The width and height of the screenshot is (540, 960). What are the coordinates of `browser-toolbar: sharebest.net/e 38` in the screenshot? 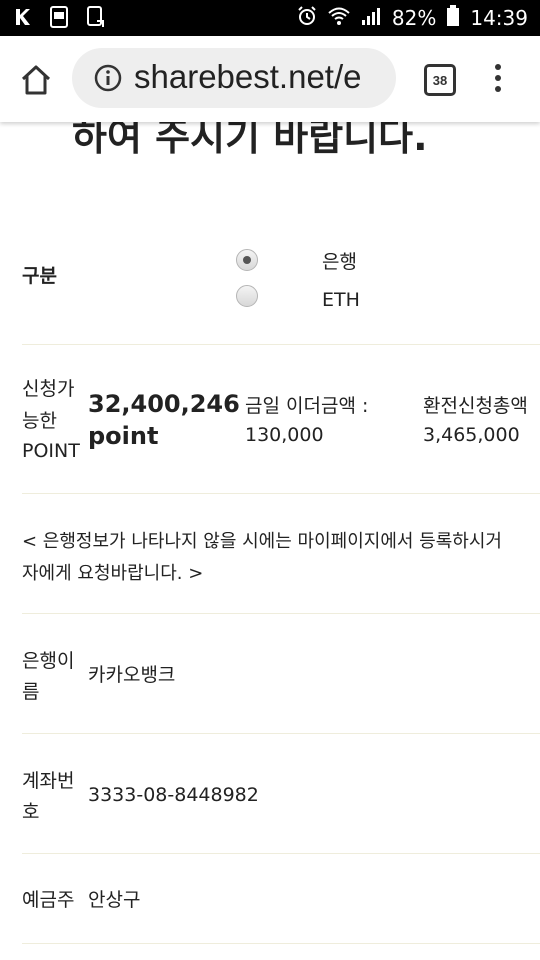 It's located at (270, 79).